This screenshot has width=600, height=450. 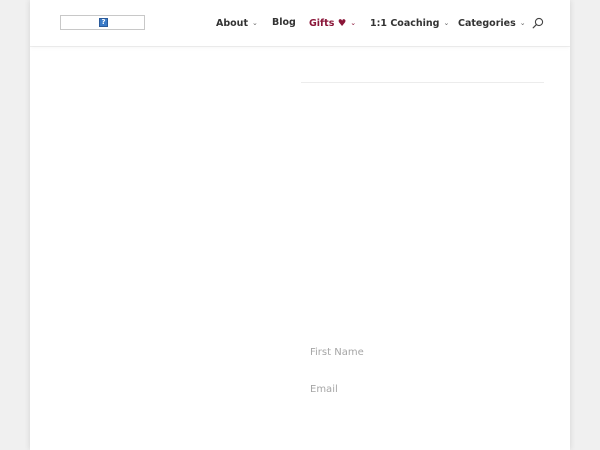 What do you see at coordinates (328, 23) in the screenshot?
I see `nav-item-gifts-label: Gifts ♥` at bounding box center [328, 23].